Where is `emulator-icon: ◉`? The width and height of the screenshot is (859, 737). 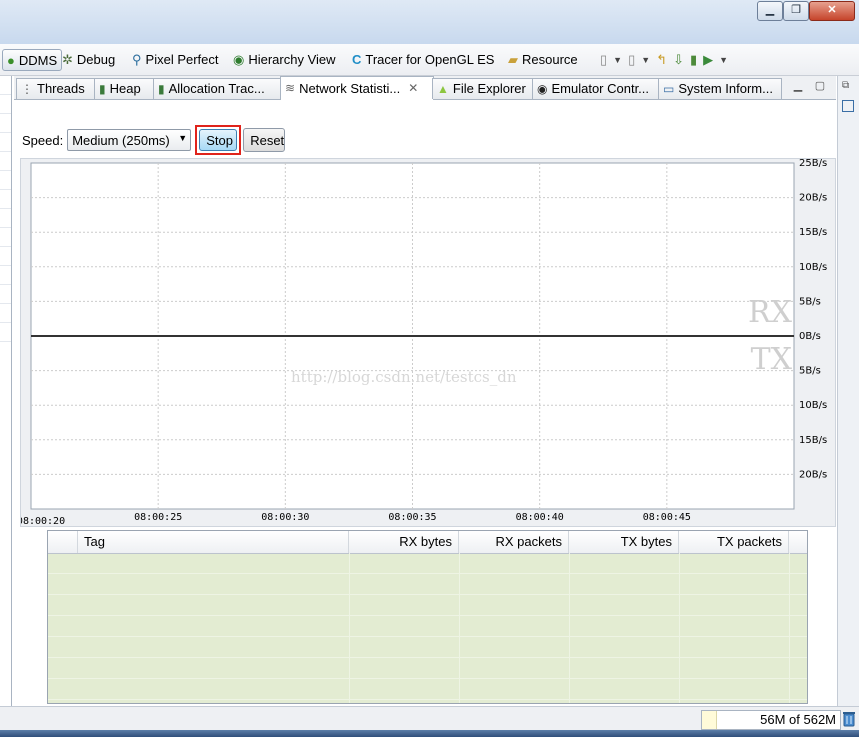
emulator-icon: ◉ is located at coordinates (542, 89).